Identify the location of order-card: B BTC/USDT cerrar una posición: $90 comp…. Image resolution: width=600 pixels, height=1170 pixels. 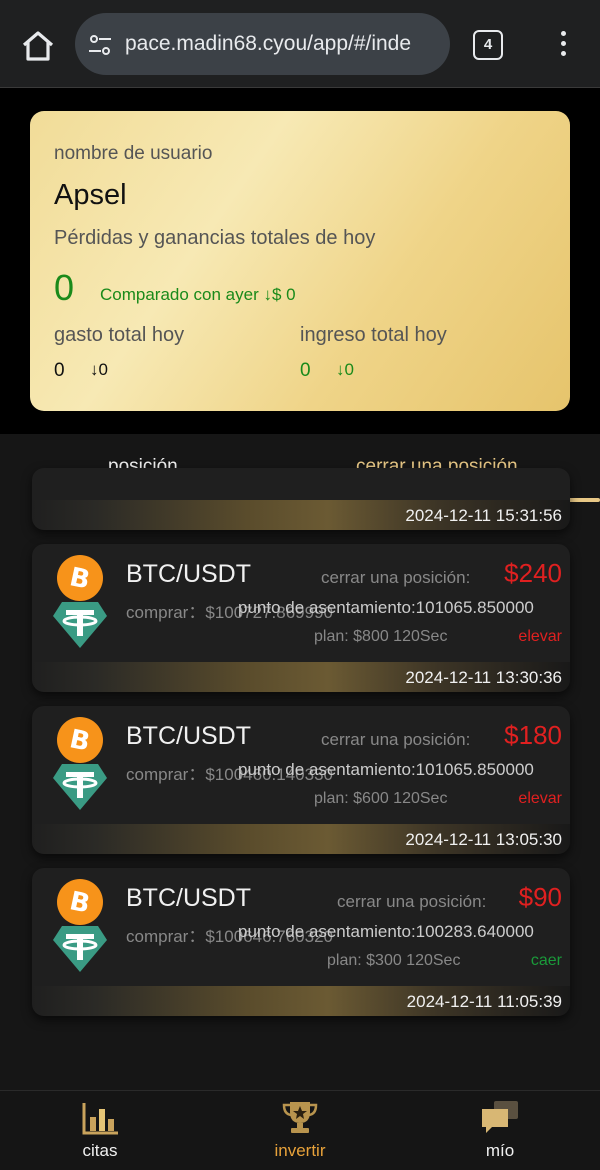
(301, 942).